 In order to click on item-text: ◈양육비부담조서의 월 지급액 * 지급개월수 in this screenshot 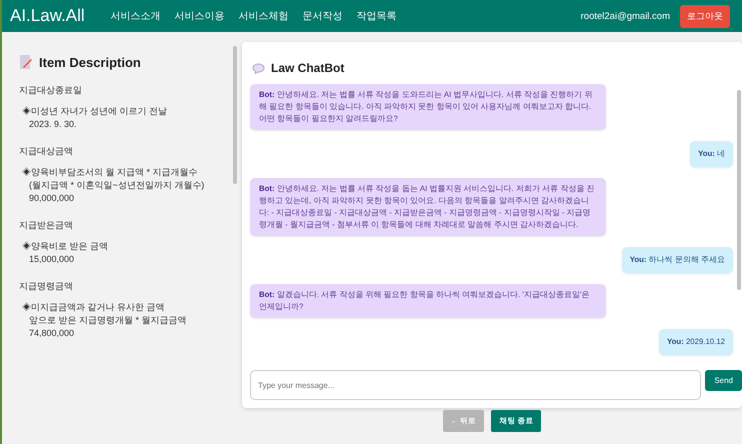, I will do `click(110, 172)`.